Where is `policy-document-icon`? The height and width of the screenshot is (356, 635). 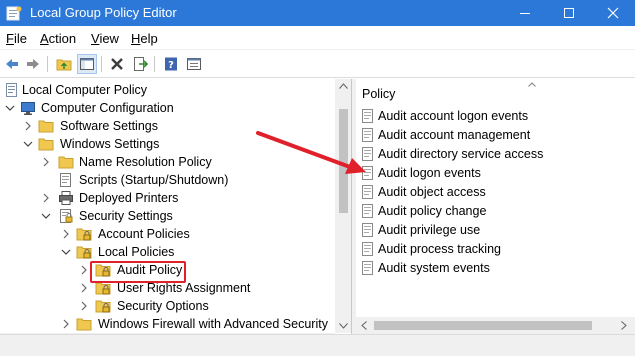 policy-document-icon is located at coordinates (11, 90).